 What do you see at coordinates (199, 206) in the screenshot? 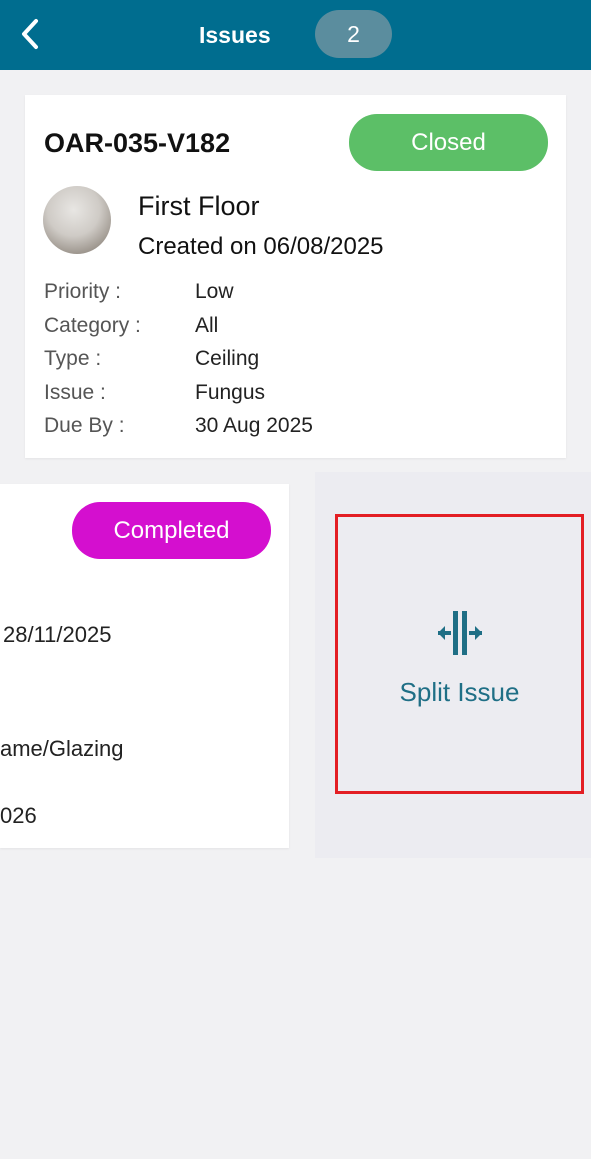
I see `location-name: First Floor` at bounding box center [199, 206].